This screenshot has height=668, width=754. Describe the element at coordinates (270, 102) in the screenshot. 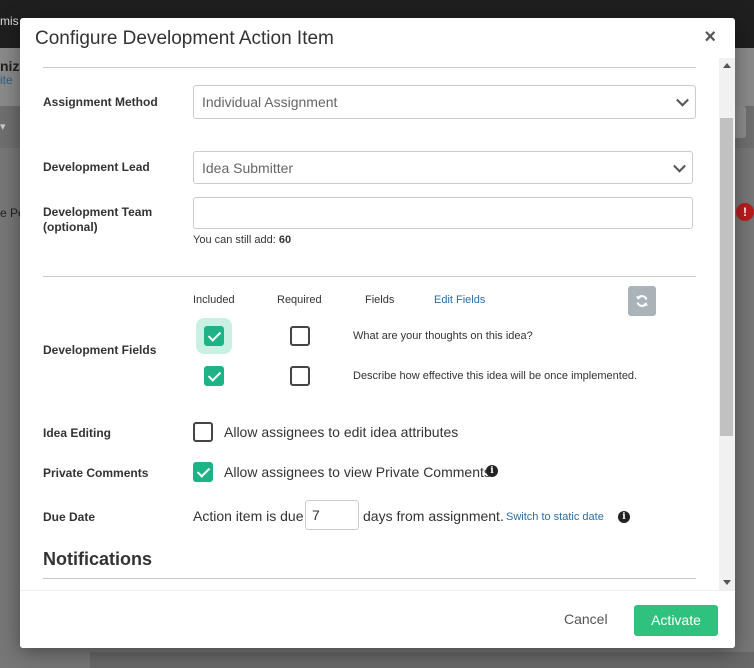

I see `assignment-method-value: Individual Assignment` at that location.